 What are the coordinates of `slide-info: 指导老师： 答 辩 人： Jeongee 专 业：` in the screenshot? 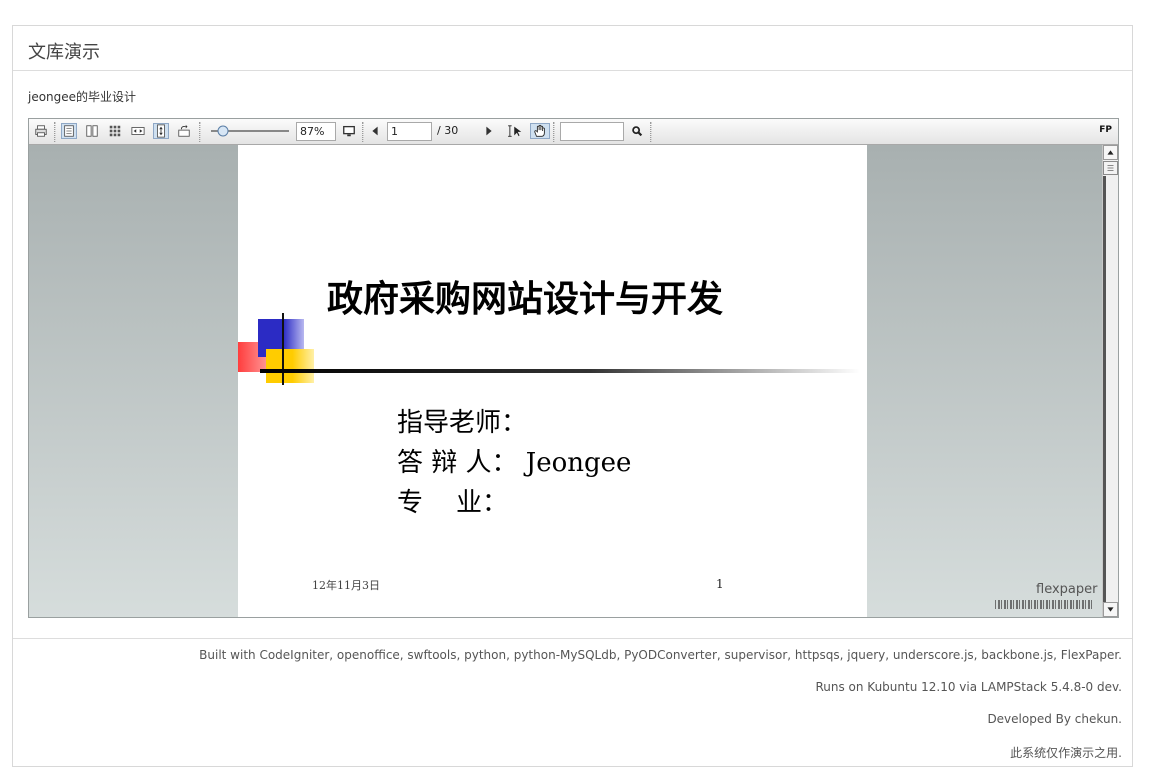 It's located at (514, 463).